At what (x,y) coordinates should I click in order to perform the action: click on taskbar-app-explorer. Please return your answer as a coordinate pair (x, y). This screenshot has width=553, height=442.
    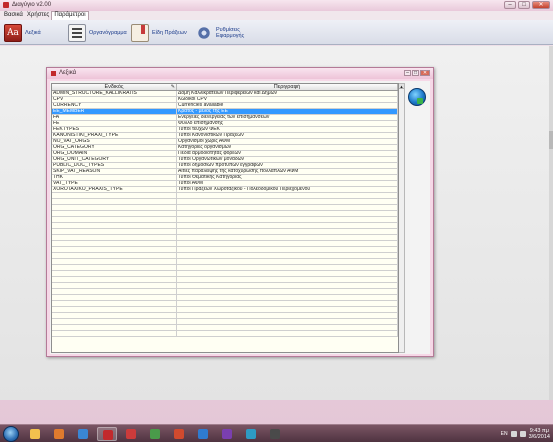
    Looking at the image, I should click on (35, 434).